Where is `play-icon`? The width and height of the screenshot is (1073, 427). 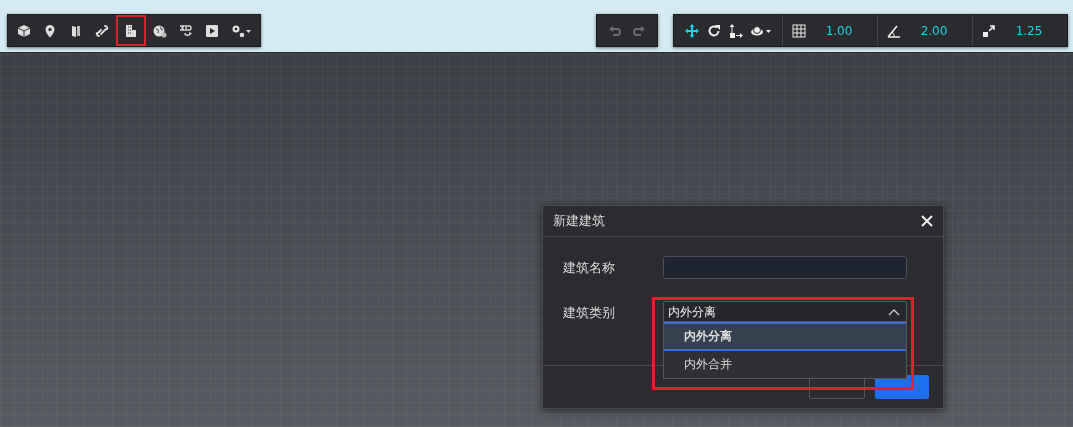
play-icon is located at coordinates (212, 30).